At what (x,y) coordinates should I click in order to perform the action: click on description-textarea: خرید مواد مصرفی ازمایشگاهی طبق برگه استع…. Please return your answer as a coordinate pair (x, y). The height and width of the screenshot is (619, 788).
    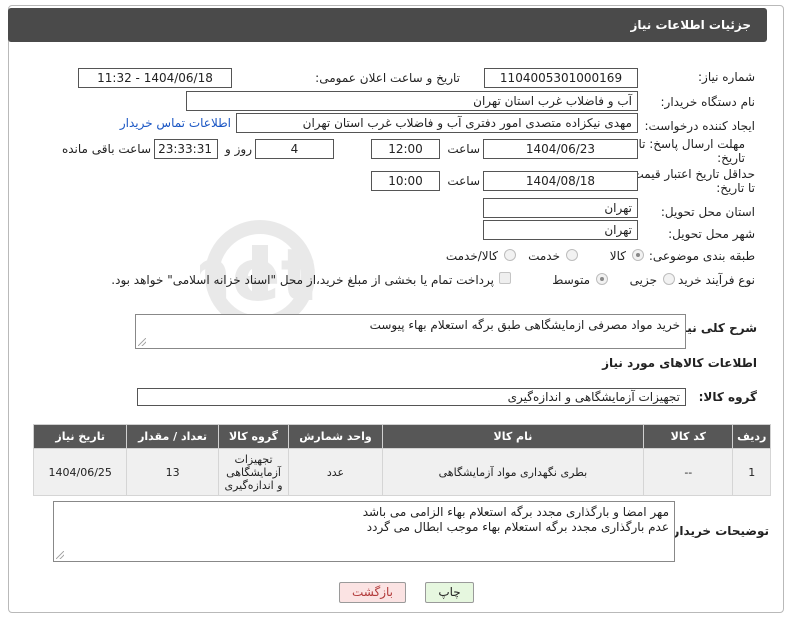
    Looking at the image, I should click on (410, 331).